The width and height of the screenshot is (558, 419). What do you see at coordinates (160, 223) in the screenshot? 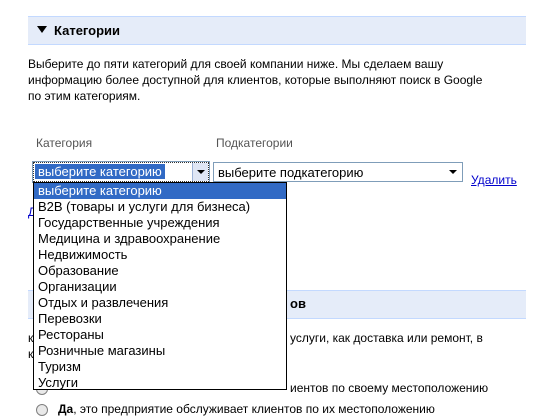
I see `dropdown-option: Государственные учреждения` at bounding box center [160, 223].